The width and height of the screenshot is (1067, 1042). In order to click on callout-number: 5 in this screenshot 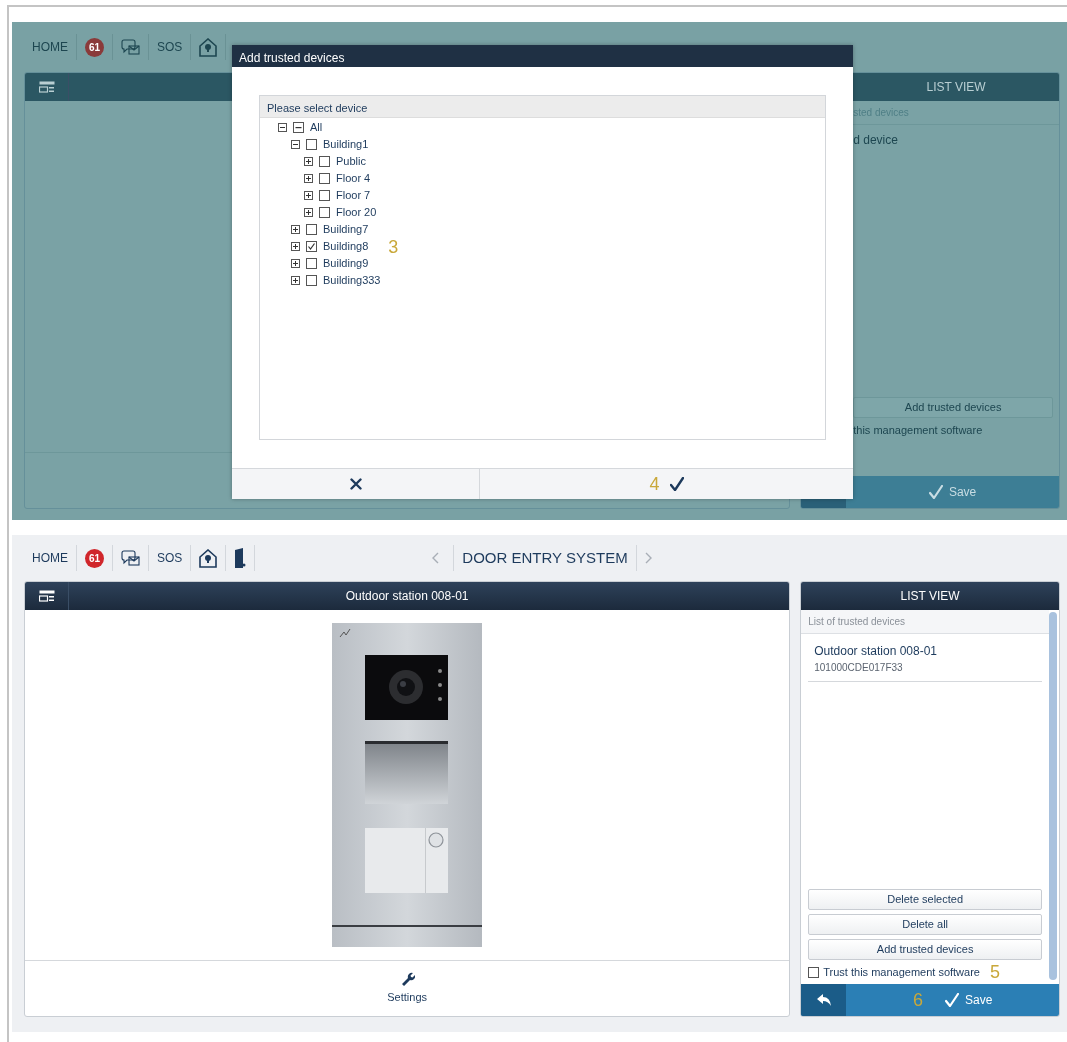, I will do `click(994, 972)`.